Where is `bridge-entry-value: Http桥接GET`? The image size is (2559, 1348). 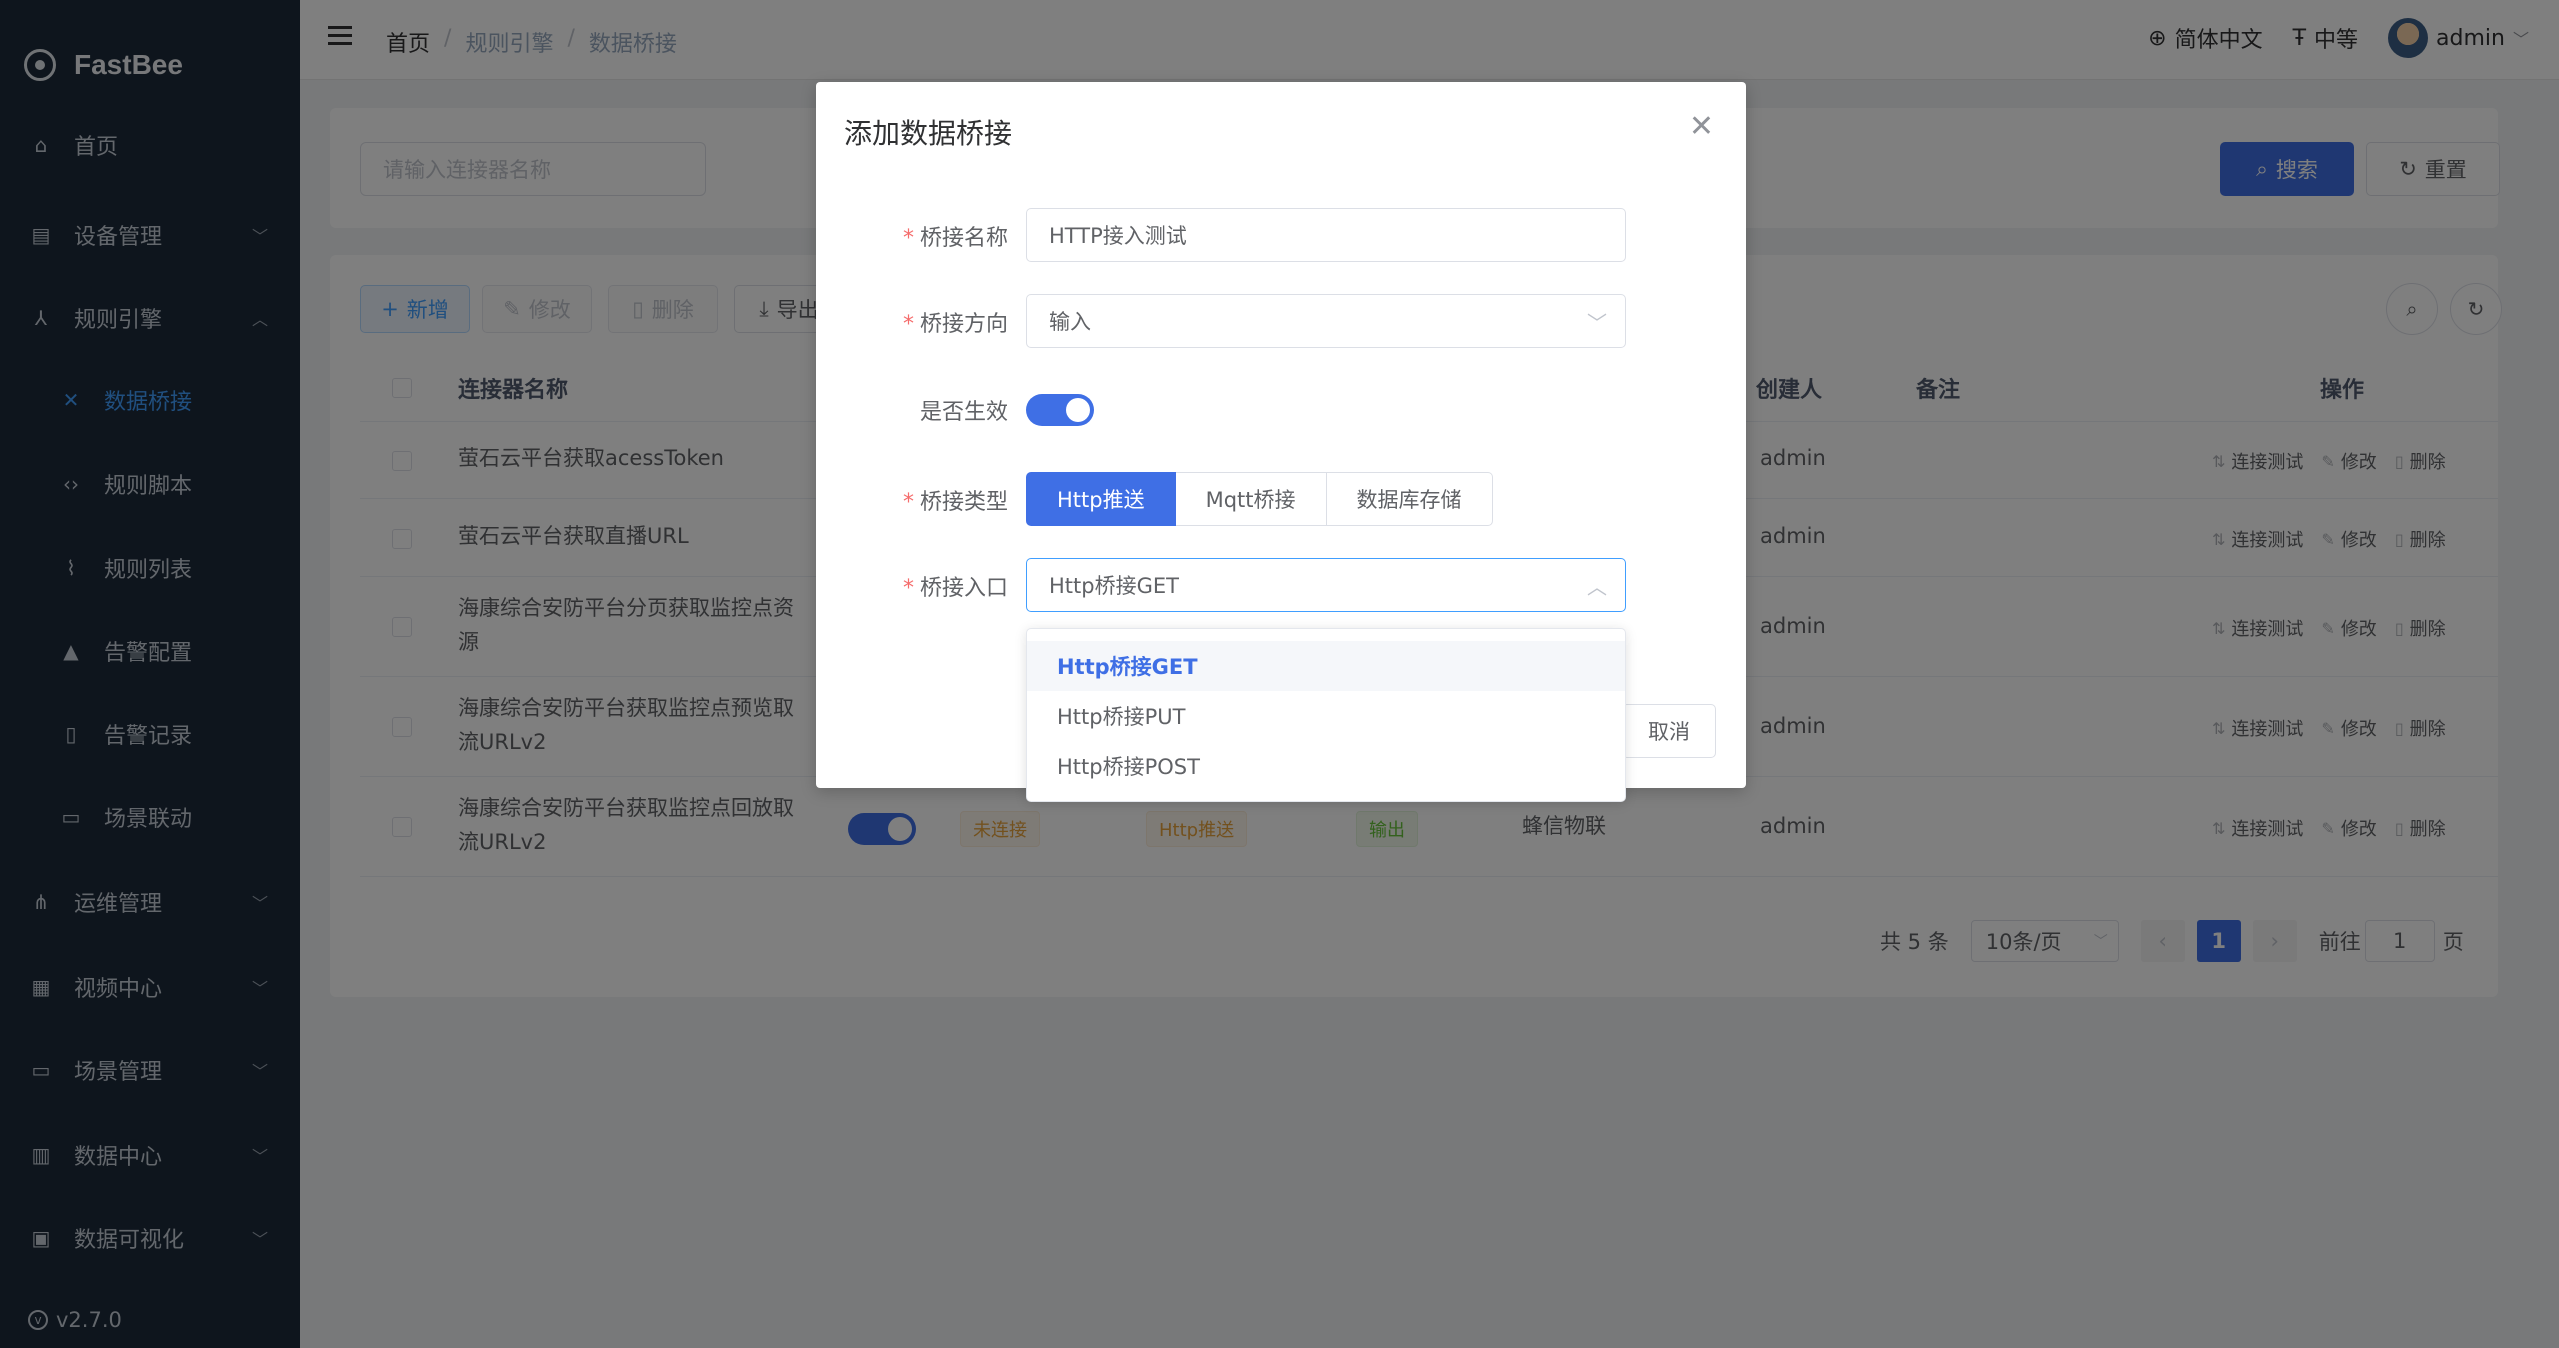 bridge-entry-value: Http桥接GET is located at coordinates (1114, 586).